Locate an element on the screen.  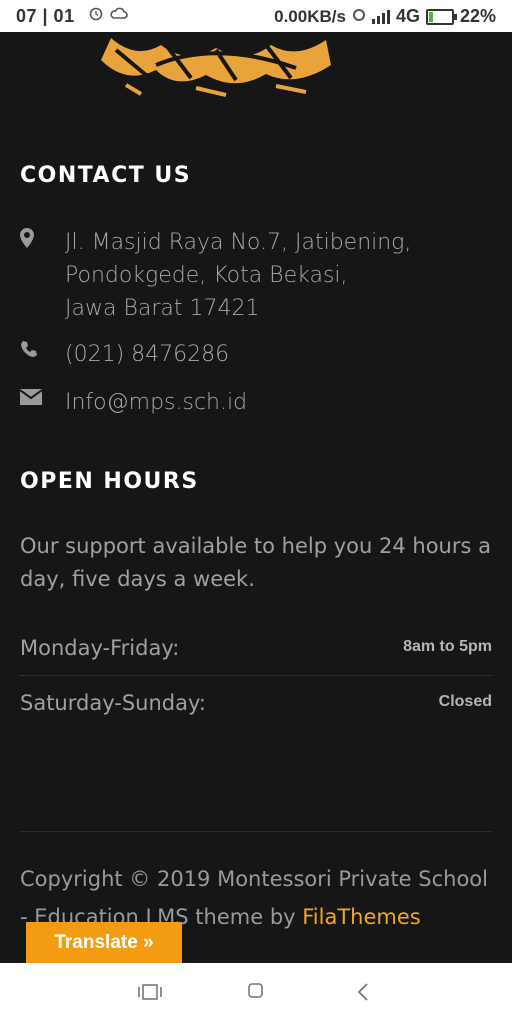
hours-row: Saturday-Sunday: Closed is located at coordinates (256, 703).